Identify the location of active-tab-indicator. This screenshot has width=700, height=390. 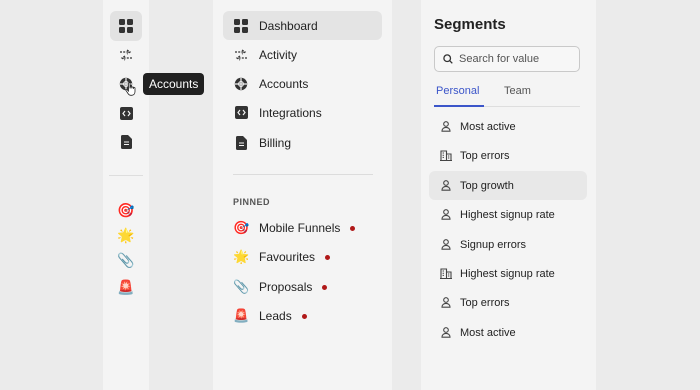
(459, 106).